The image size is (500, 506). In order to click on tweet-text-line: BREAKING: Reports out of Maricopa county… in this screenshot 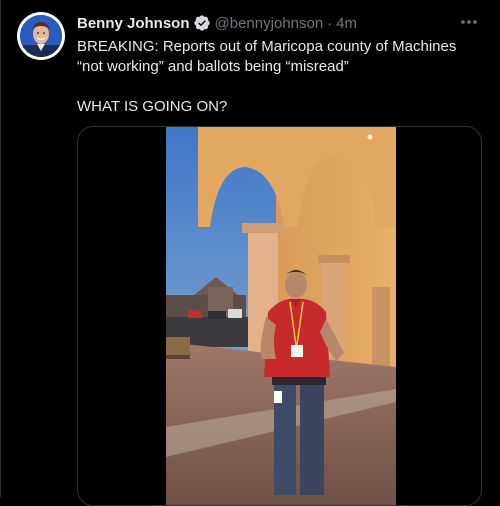, I will do `click(267, 46)`.